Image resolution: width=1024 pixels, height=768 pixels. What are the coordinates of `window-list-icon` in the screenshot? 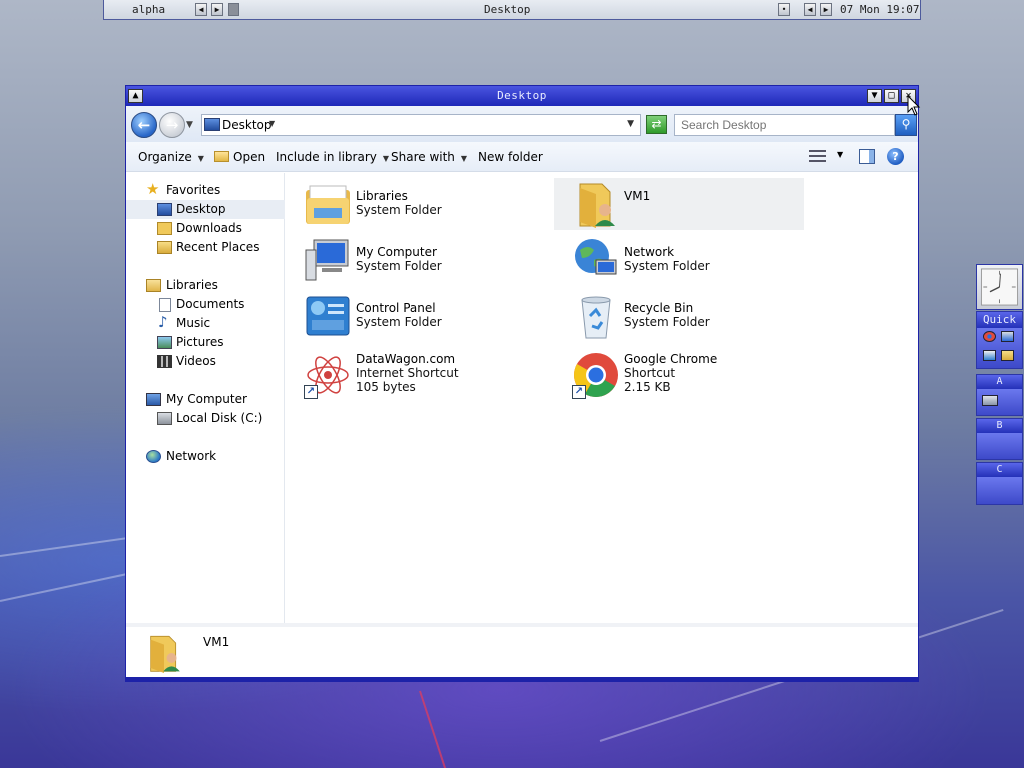 It's located at (233, 9).